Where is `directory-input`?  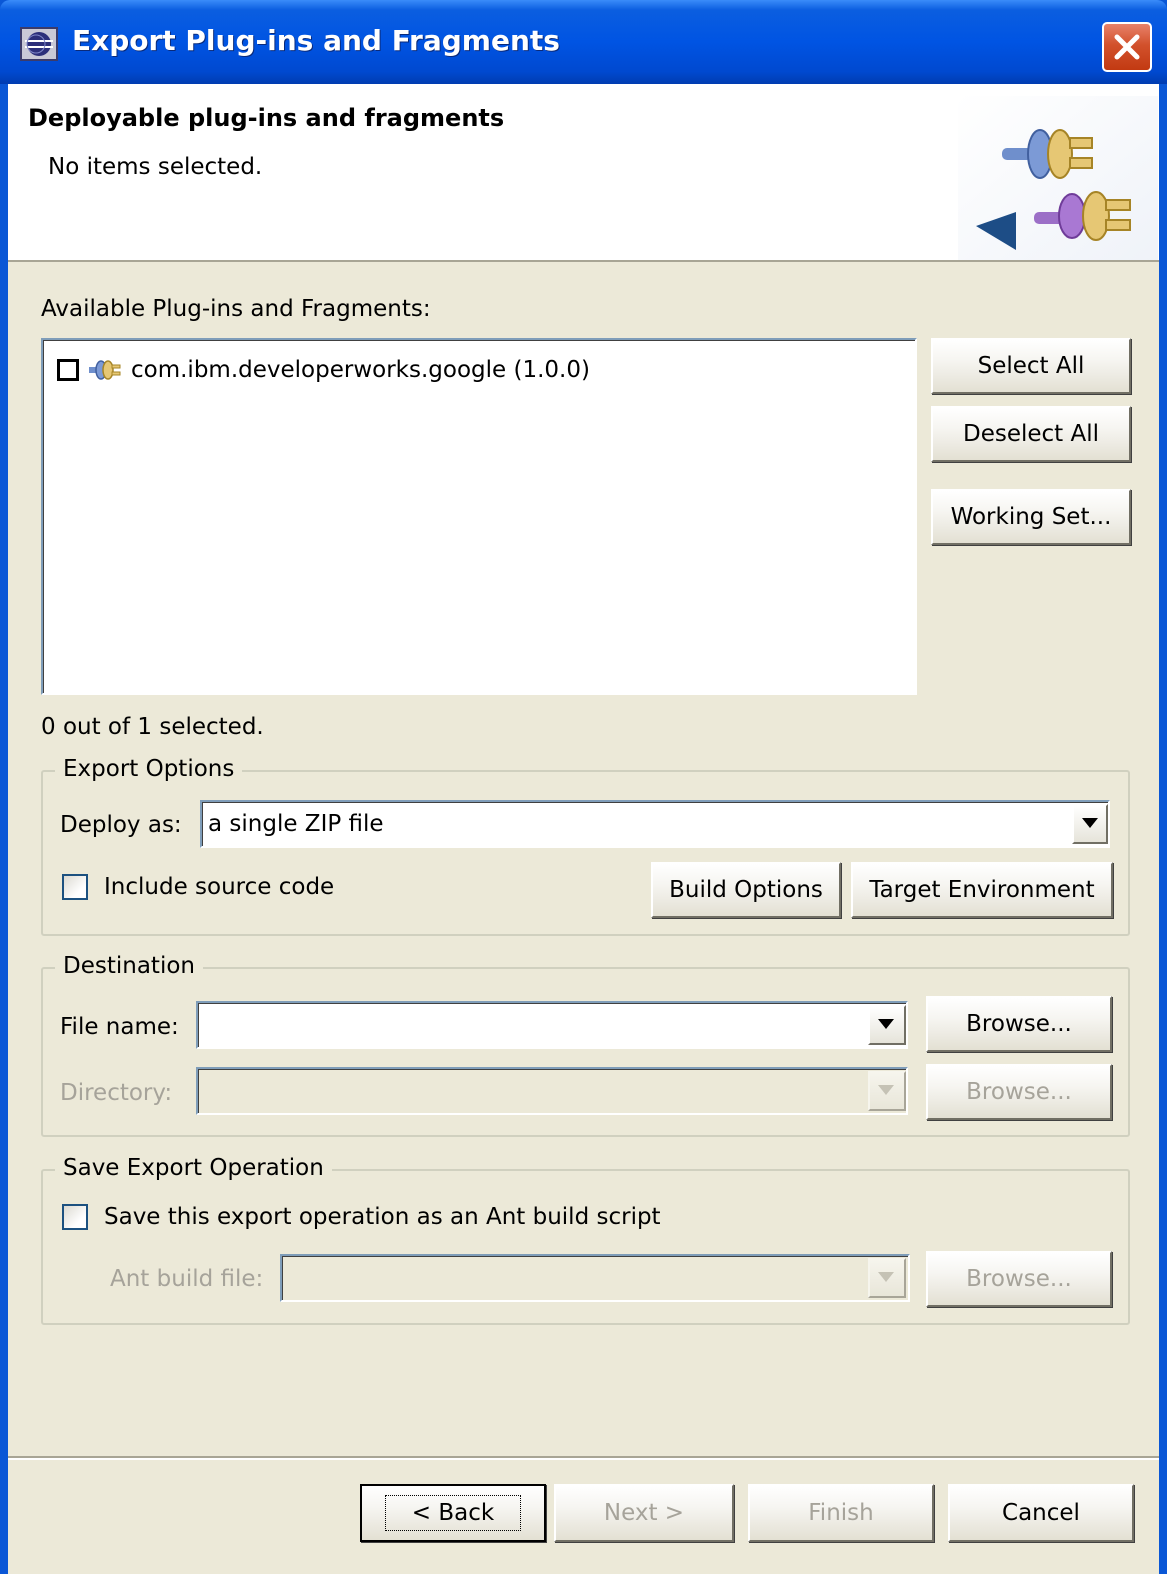
directory-input is located at coordinates (552, 1091).